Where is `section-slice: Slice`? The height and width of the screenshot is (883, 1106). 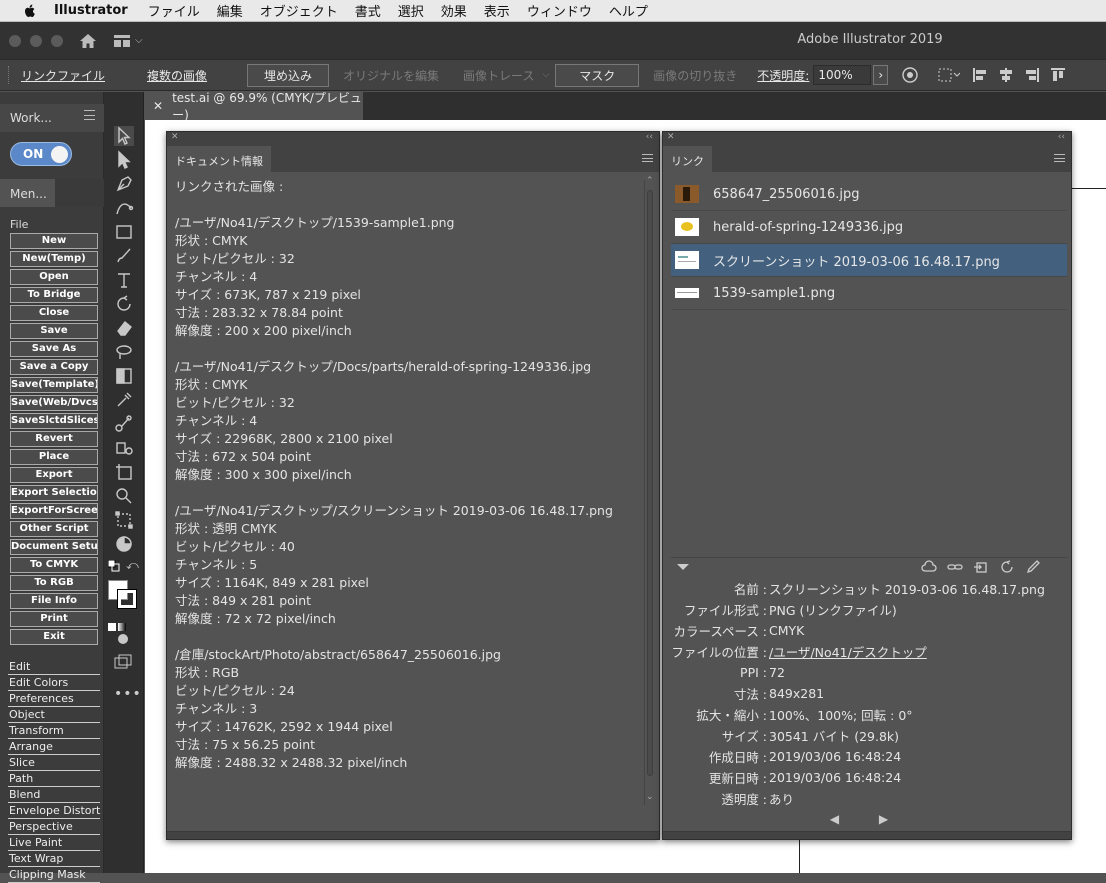
section-slice: Slice is located at coordinates (54, 763).